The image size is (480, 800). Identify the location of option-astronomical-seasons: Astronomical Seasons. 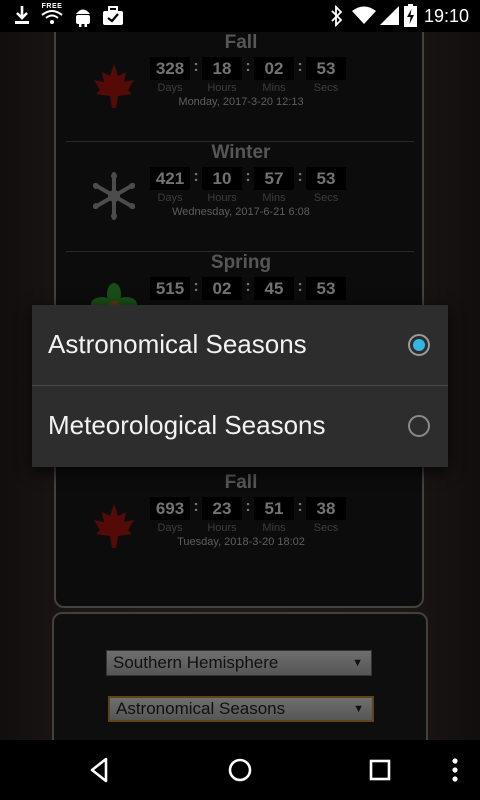
(240, 345).